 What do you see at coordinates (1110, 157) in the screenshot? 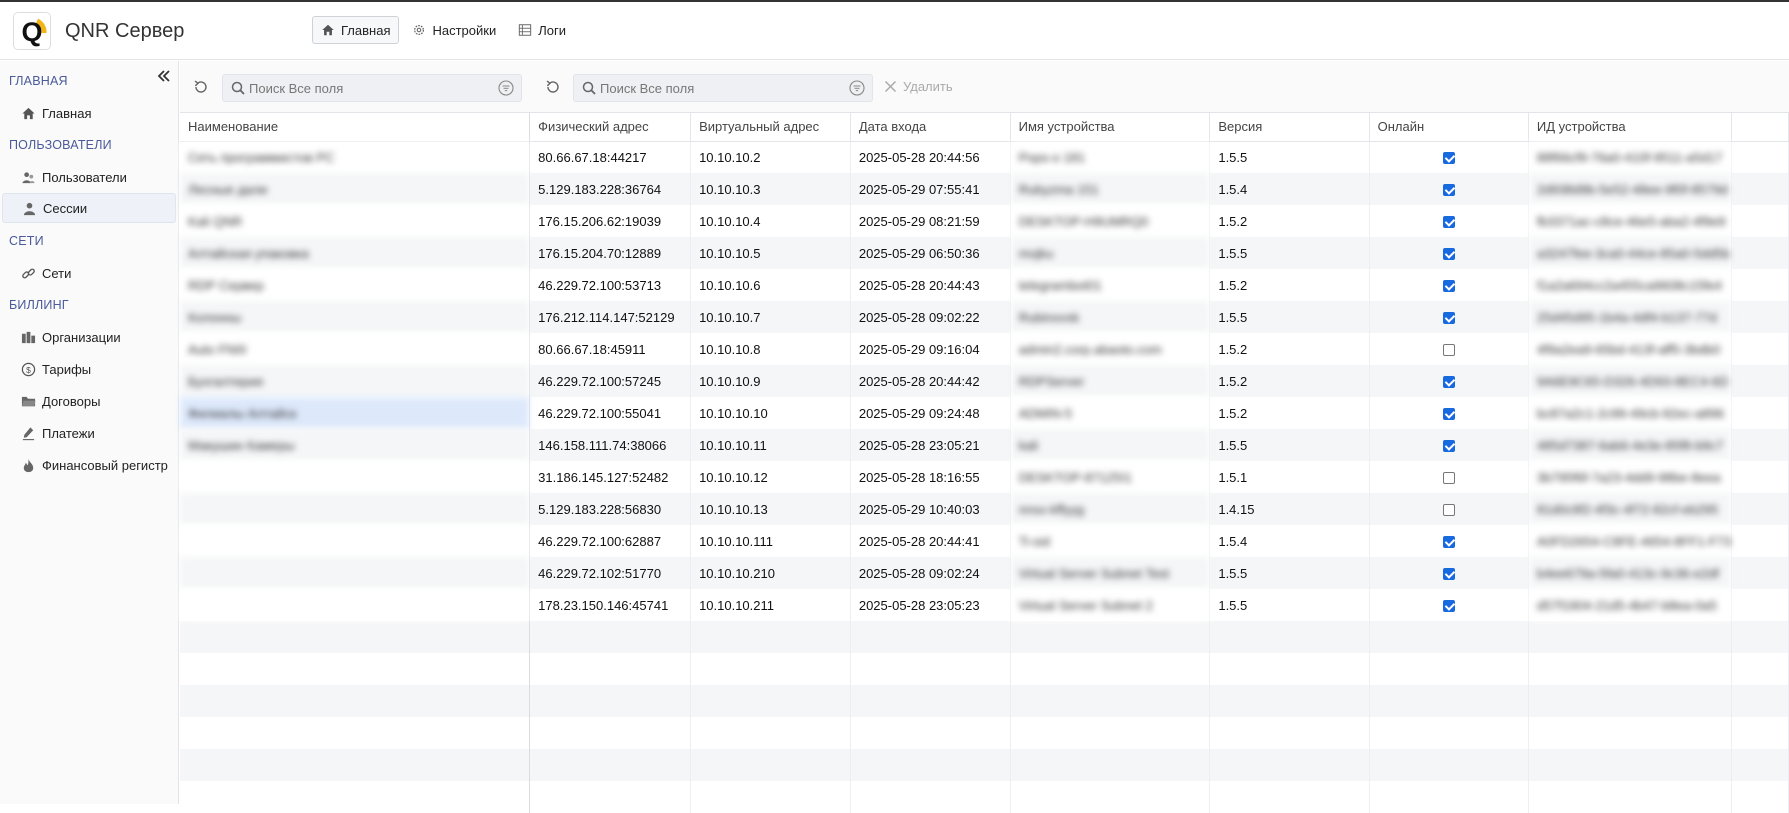
I see `cell-device-name: Pops-o 181` at bounding box center [1110, 157].